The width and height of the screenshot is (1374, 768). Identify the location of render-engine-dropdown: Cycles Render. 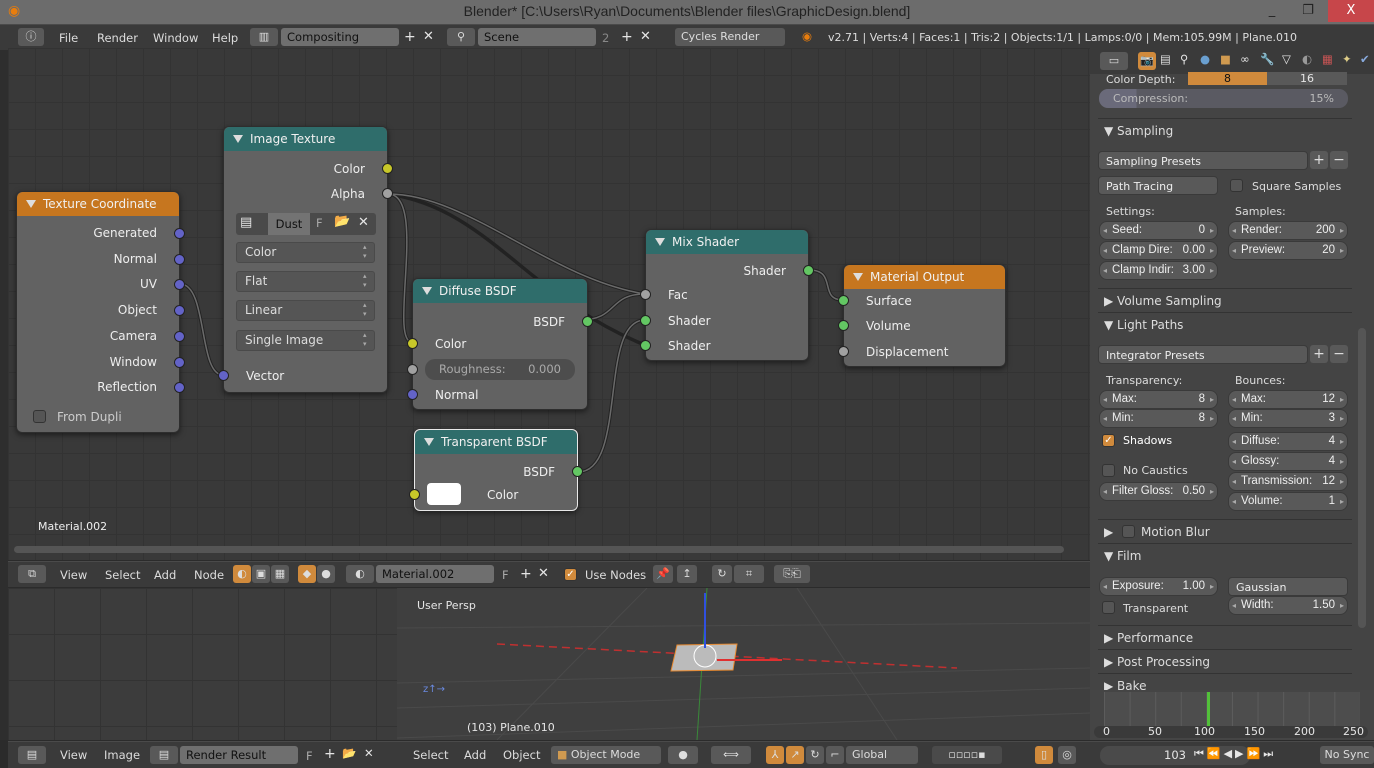
(730, 37).